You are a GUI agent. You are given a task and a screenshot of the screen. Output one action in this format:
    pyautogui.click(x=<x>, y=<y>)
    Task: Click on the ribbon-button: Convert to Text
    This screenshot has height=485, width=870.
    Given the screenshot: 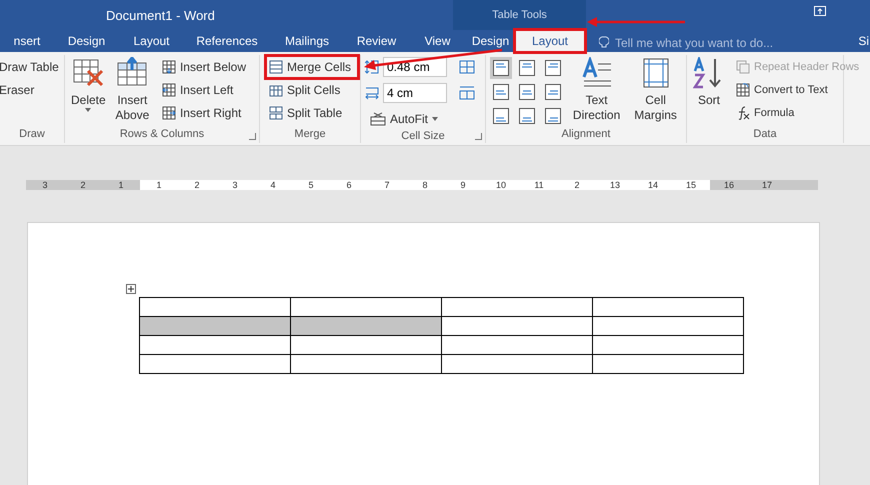 What is the action you would take?
    pyautogui.click(x=799, y=90)
    